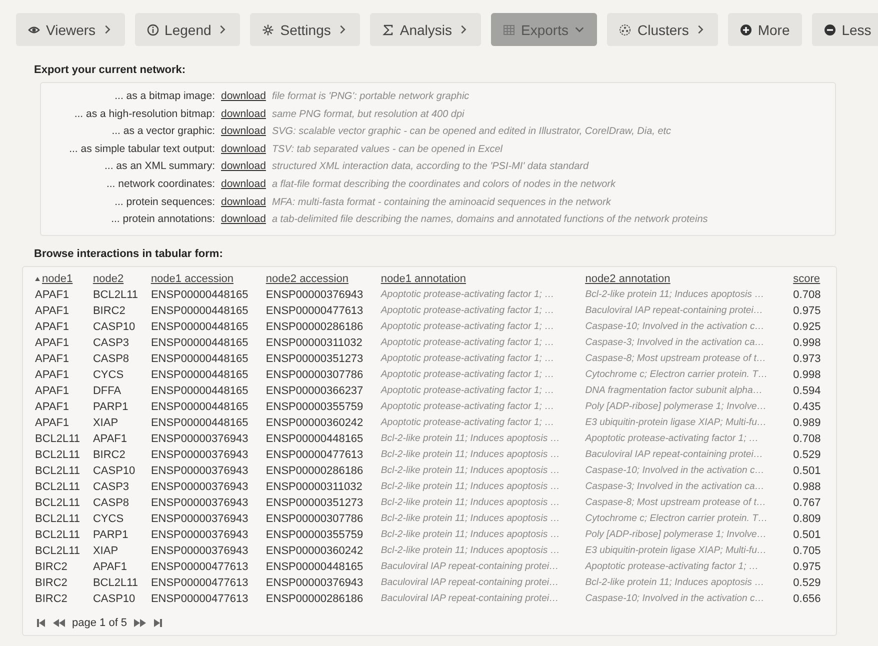 The image size is (878, 646). I want to click on toolbar-button: Analysis, so click(425, 29).